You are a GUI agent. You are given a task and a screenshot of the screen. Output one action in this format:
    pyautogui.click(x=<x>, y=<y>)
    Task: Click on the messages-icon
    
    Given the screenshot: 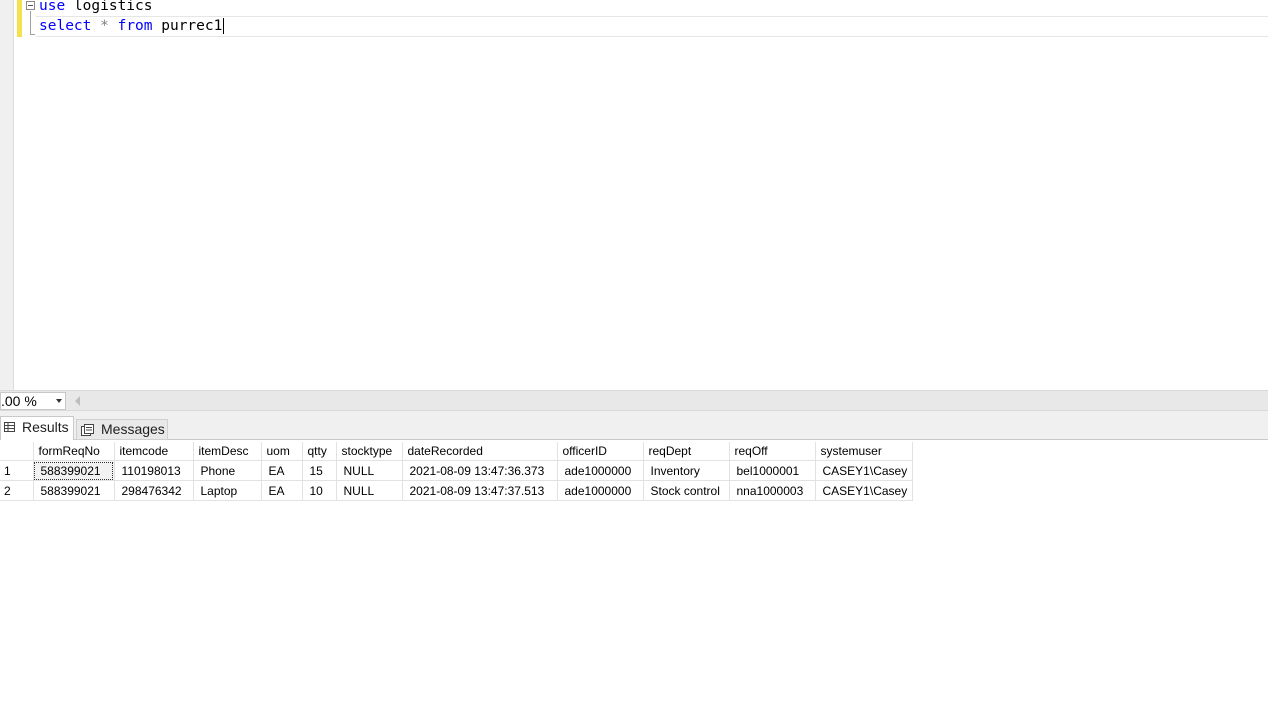 What is the action you would take?
    pyautogui.click(x=87, y=430)
    